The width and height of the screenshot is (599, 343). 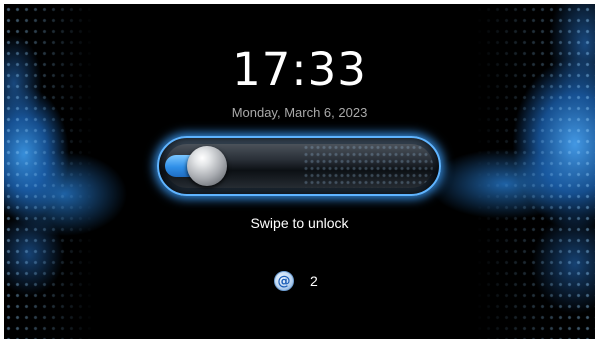 I want to click on email-icon: @, so click(x=284, y=281).